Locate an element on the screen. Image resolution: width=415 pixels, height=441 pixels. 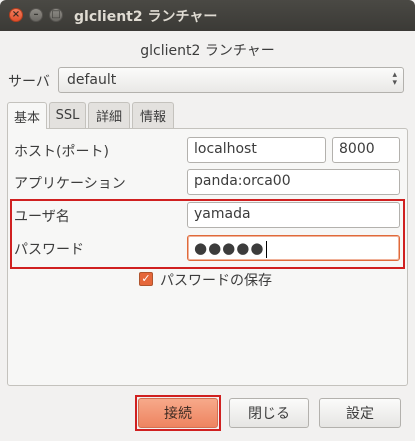
server-select-value: default is located at coordinates (92, 80).